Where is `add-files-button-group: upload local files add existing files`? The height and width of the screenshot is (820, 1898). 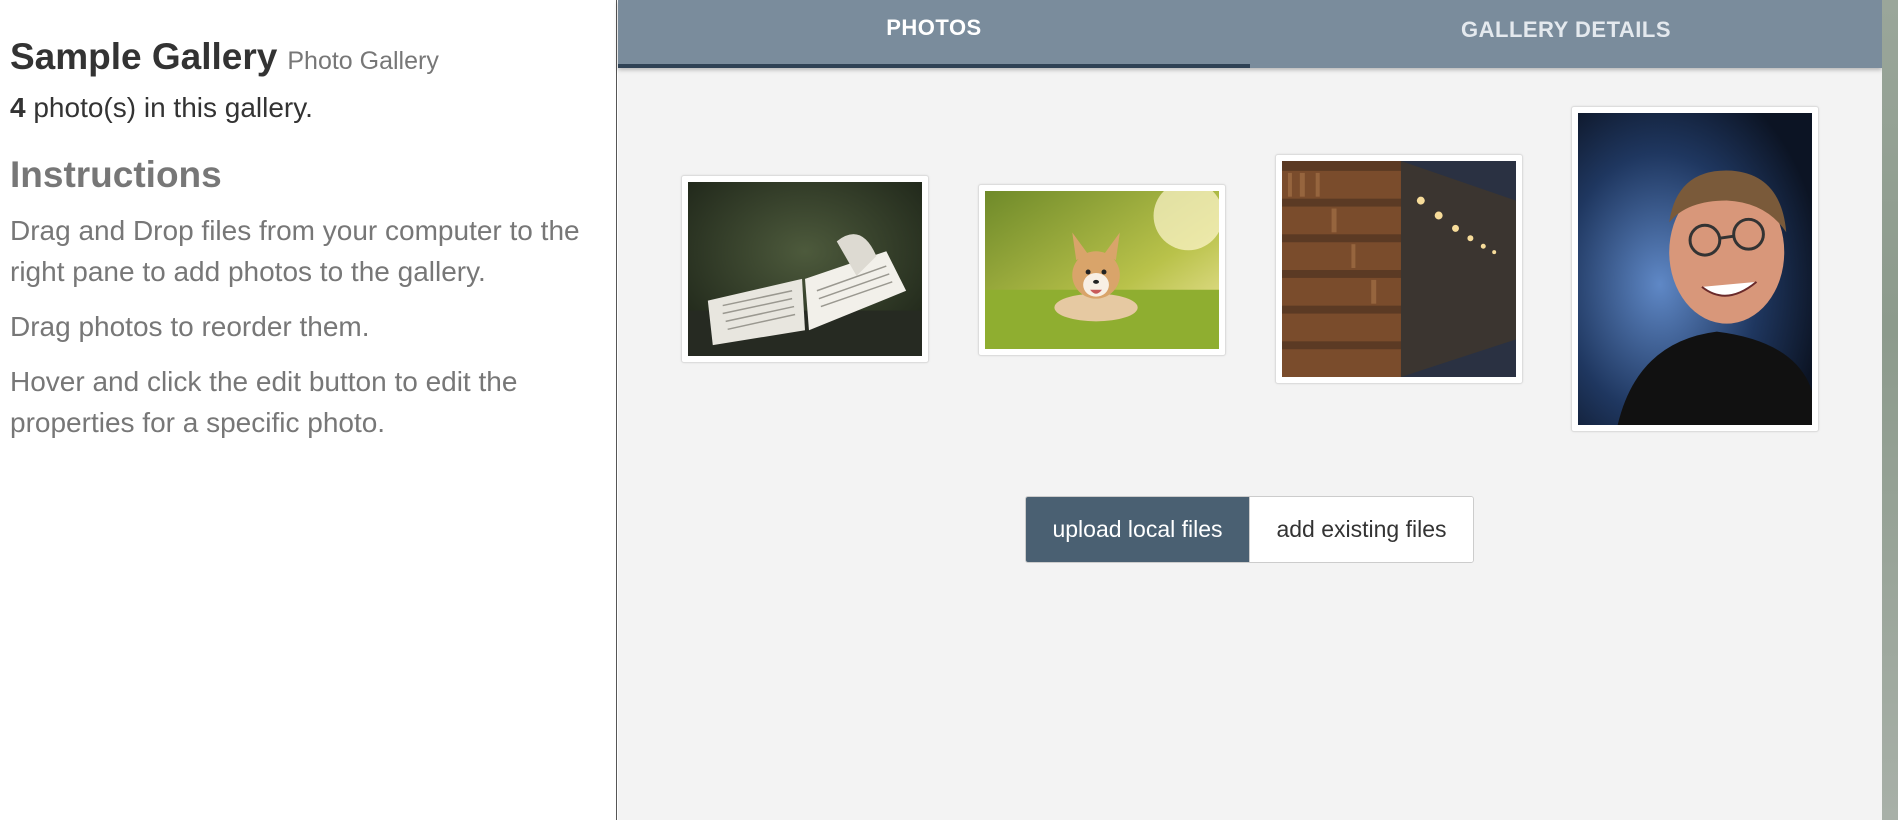
add-files-button-group: upload local files add existing files is located at coordinates (1249, 529).